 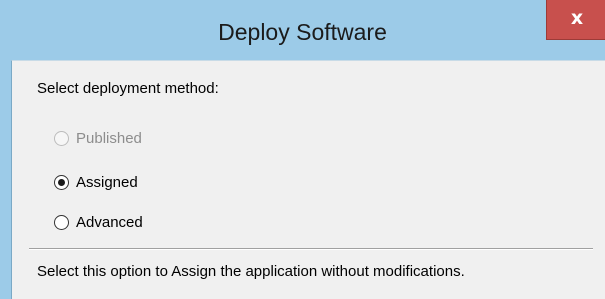 I want to click on close-icon: x, so click(x=577, y=18).